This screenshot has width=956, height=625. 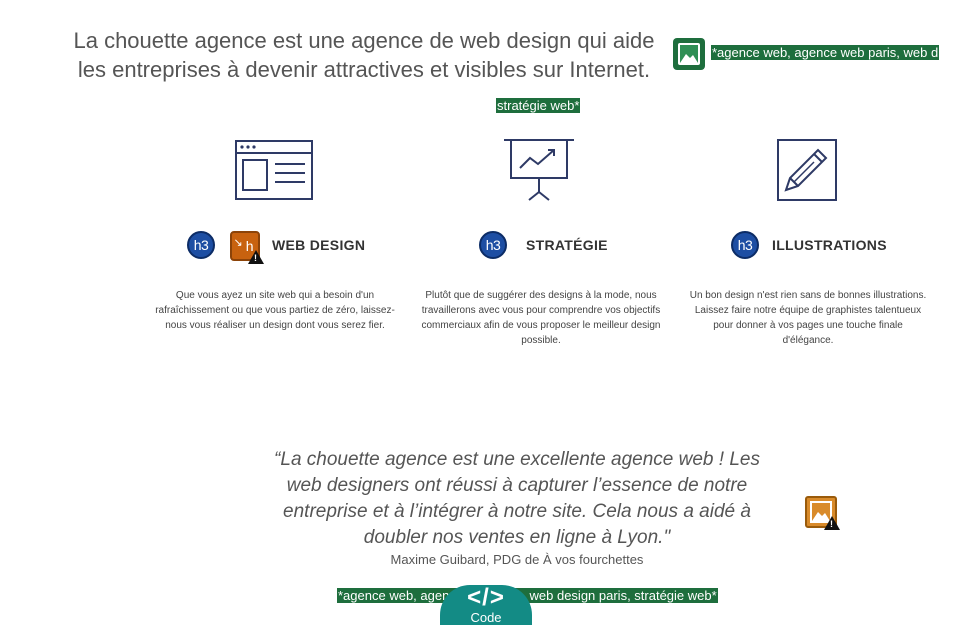 What do you see at coordinates (689, 54) in the screenshot?
I see `image-alt-icon` at bounding box center [689, 54].